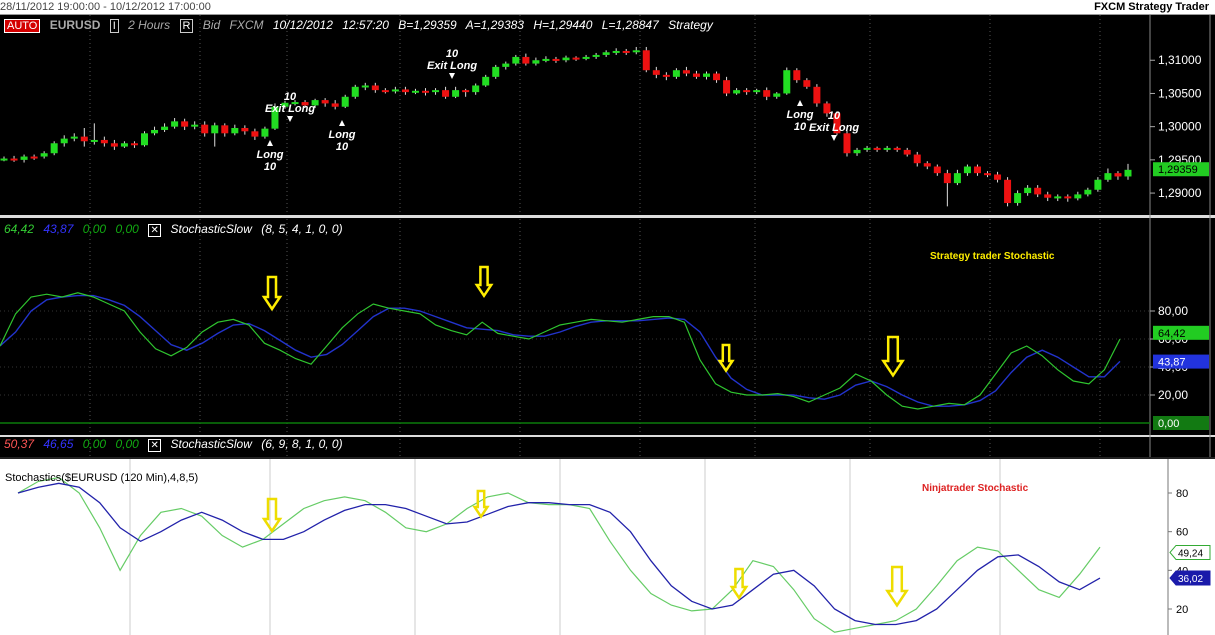  I want to click on entry-arrow-icon, so click(270, 143).